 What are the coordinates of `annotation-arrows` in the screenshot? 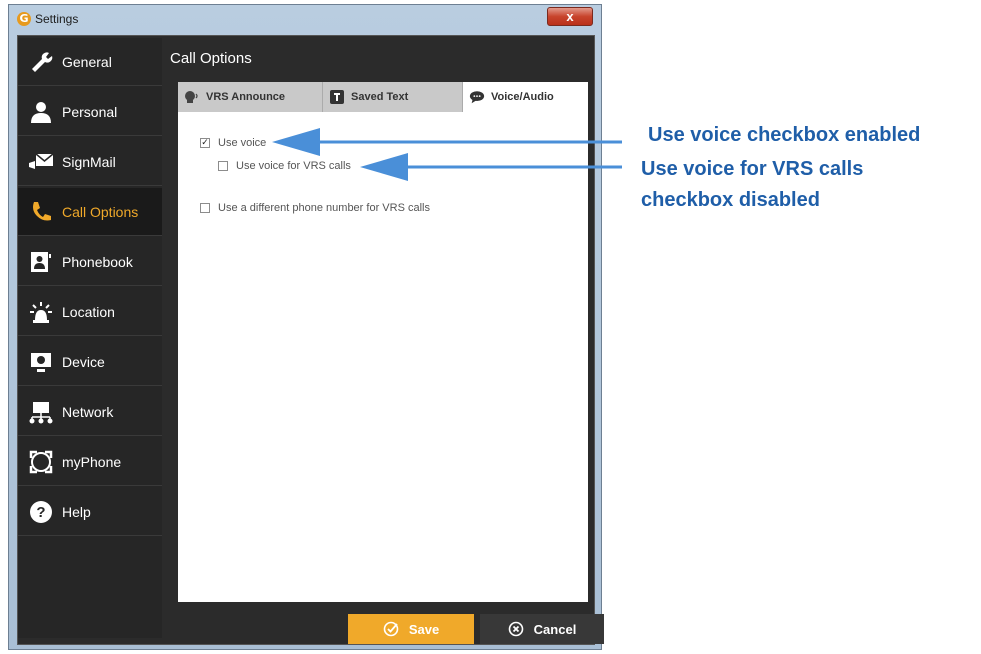 It's located at (447, 154).